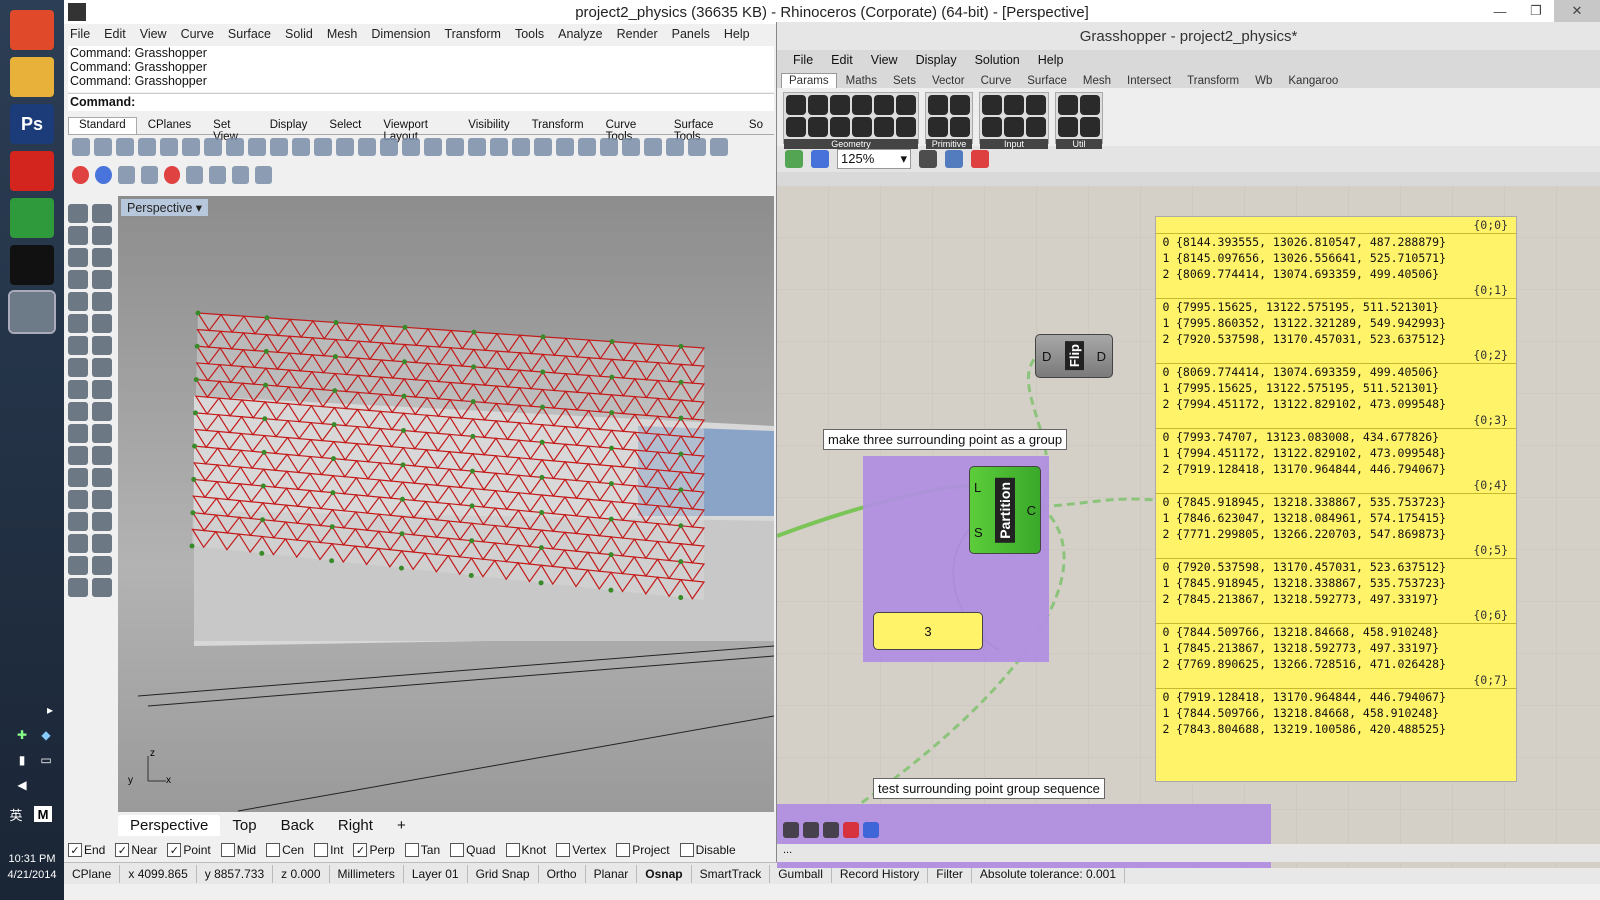 This screenshot has height=900, width=1600. What do you see at coordinates (328, 850) in the screenshot?
I see `osnap-int: Int` at bounding box center [328, 850].